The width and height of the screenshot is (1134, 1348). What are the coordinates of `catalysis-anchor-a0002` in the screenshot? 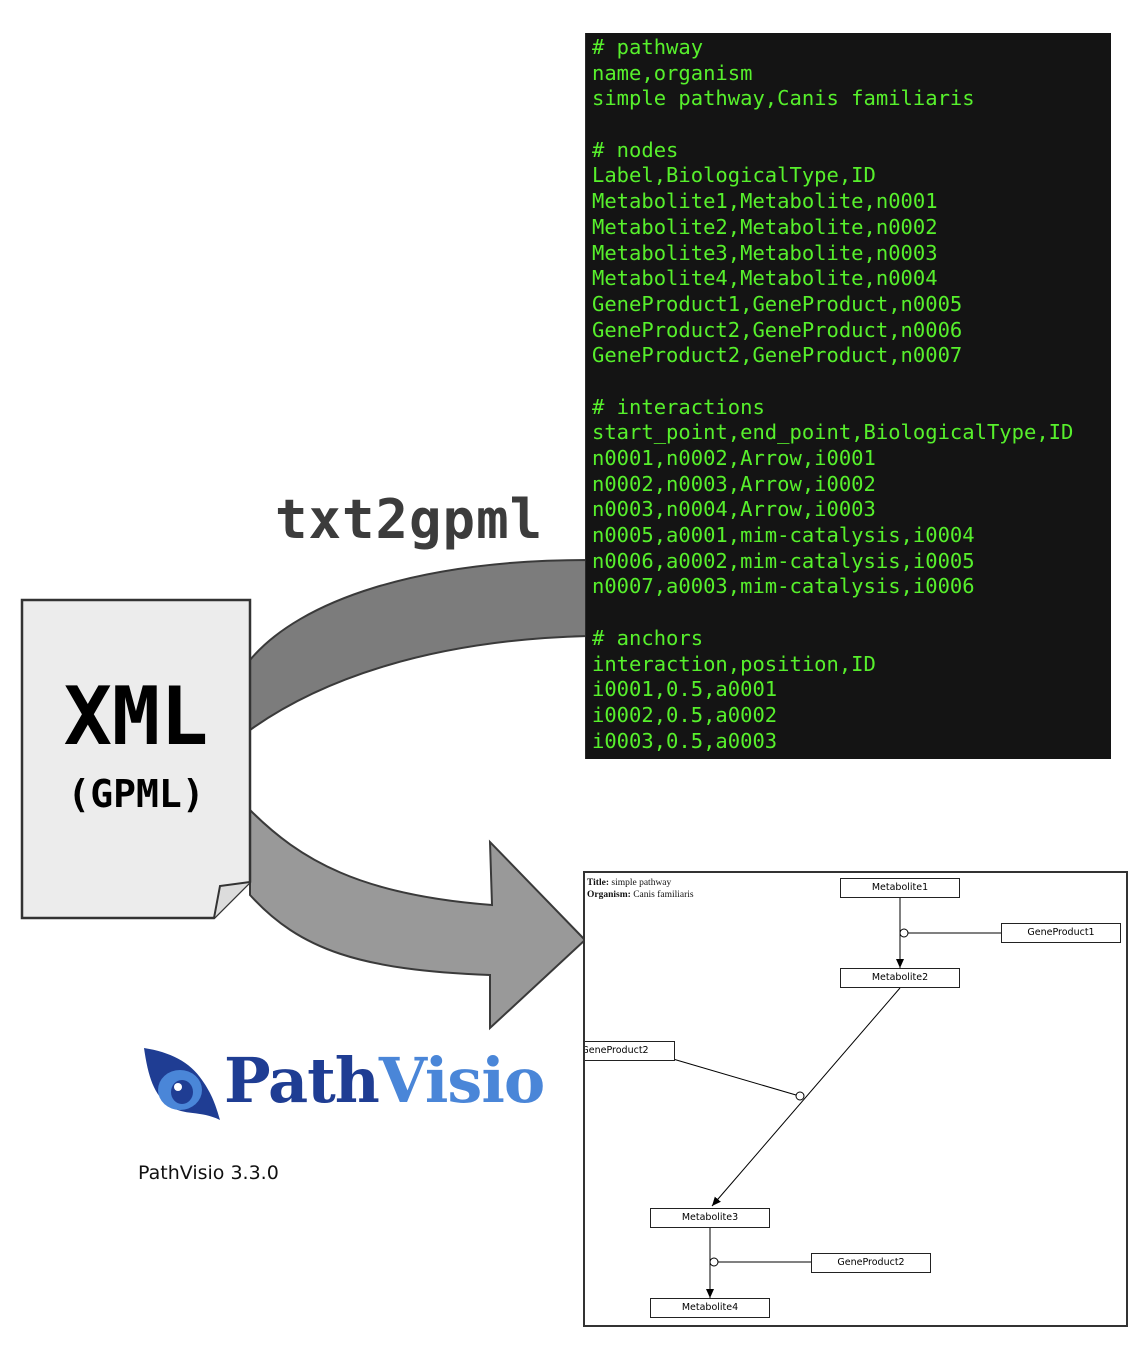 It's located at (800, 1096).